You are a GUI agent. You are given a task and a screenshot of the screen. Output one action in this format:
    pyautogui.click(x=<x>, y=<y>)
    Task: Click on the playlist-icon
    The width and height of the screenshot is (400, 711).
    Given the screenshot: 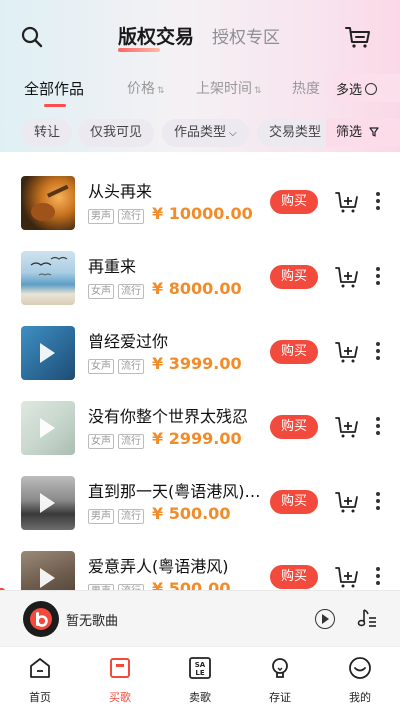 What is the action you would take?
    pyautogui.click(x=367, y=618)
    